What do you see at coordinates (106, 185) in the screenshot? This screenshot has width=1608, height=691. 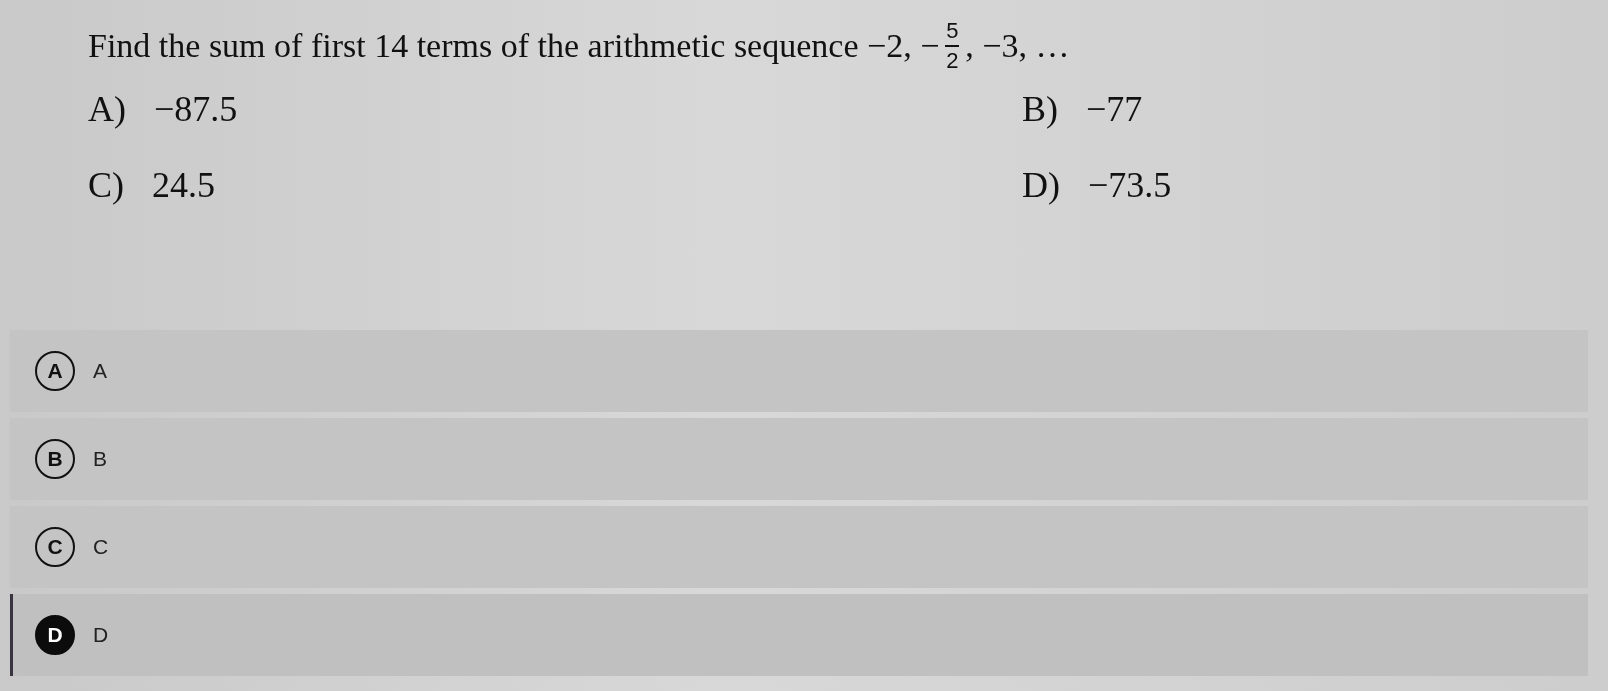 I see `option-label: C)` at bounding box center [106, 185].